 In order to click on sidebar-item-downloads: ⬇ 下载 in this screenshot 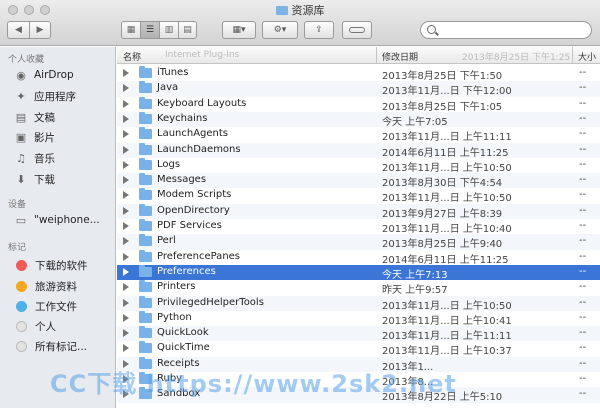, I will do `click(34, 179)`.